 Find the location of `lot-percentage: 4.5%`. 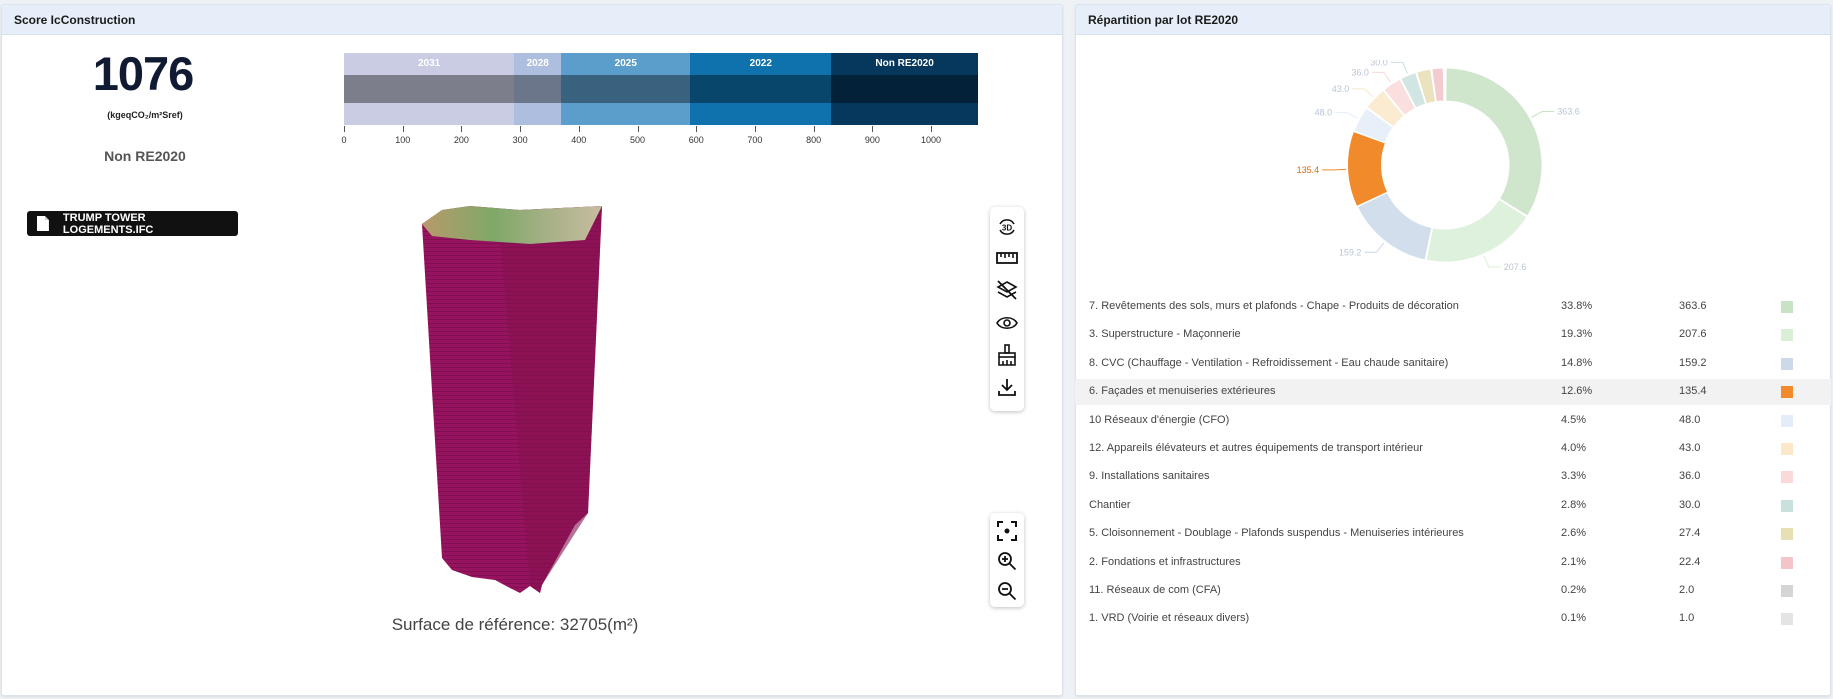

lot-percentage: 4.5% is located at coordinates (1574, 419).